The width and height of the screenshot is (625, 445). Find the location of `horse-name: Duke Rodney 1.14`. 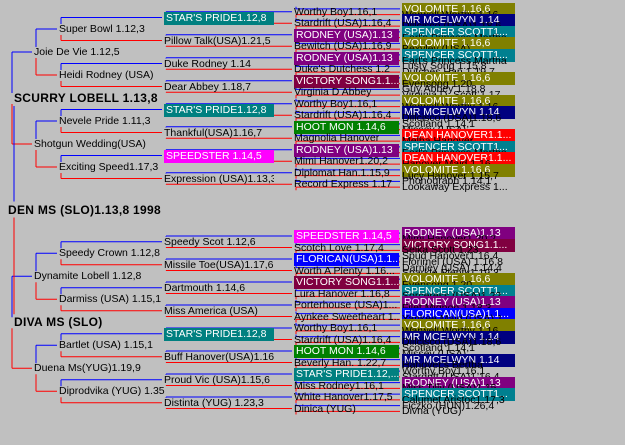

horse-name: Duke Rodney 1.14 is located at coordinates (207, 64).